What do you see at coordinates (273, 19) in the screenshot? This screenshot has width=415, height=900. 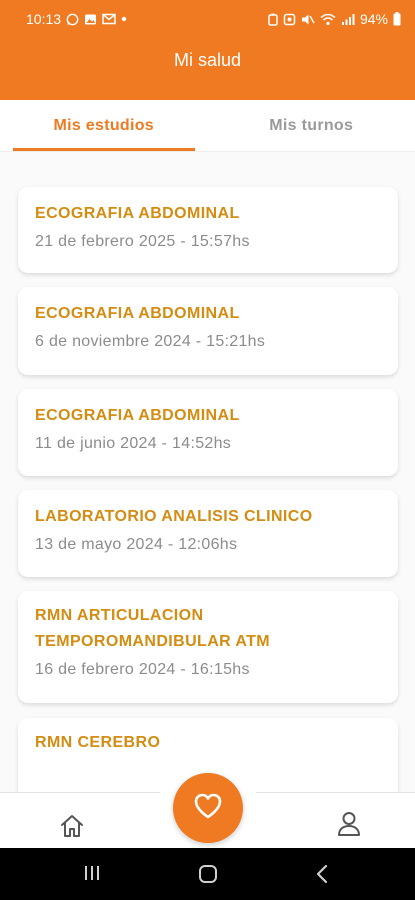 I see `battery-saver-icon` at bounding box center [273, 19].